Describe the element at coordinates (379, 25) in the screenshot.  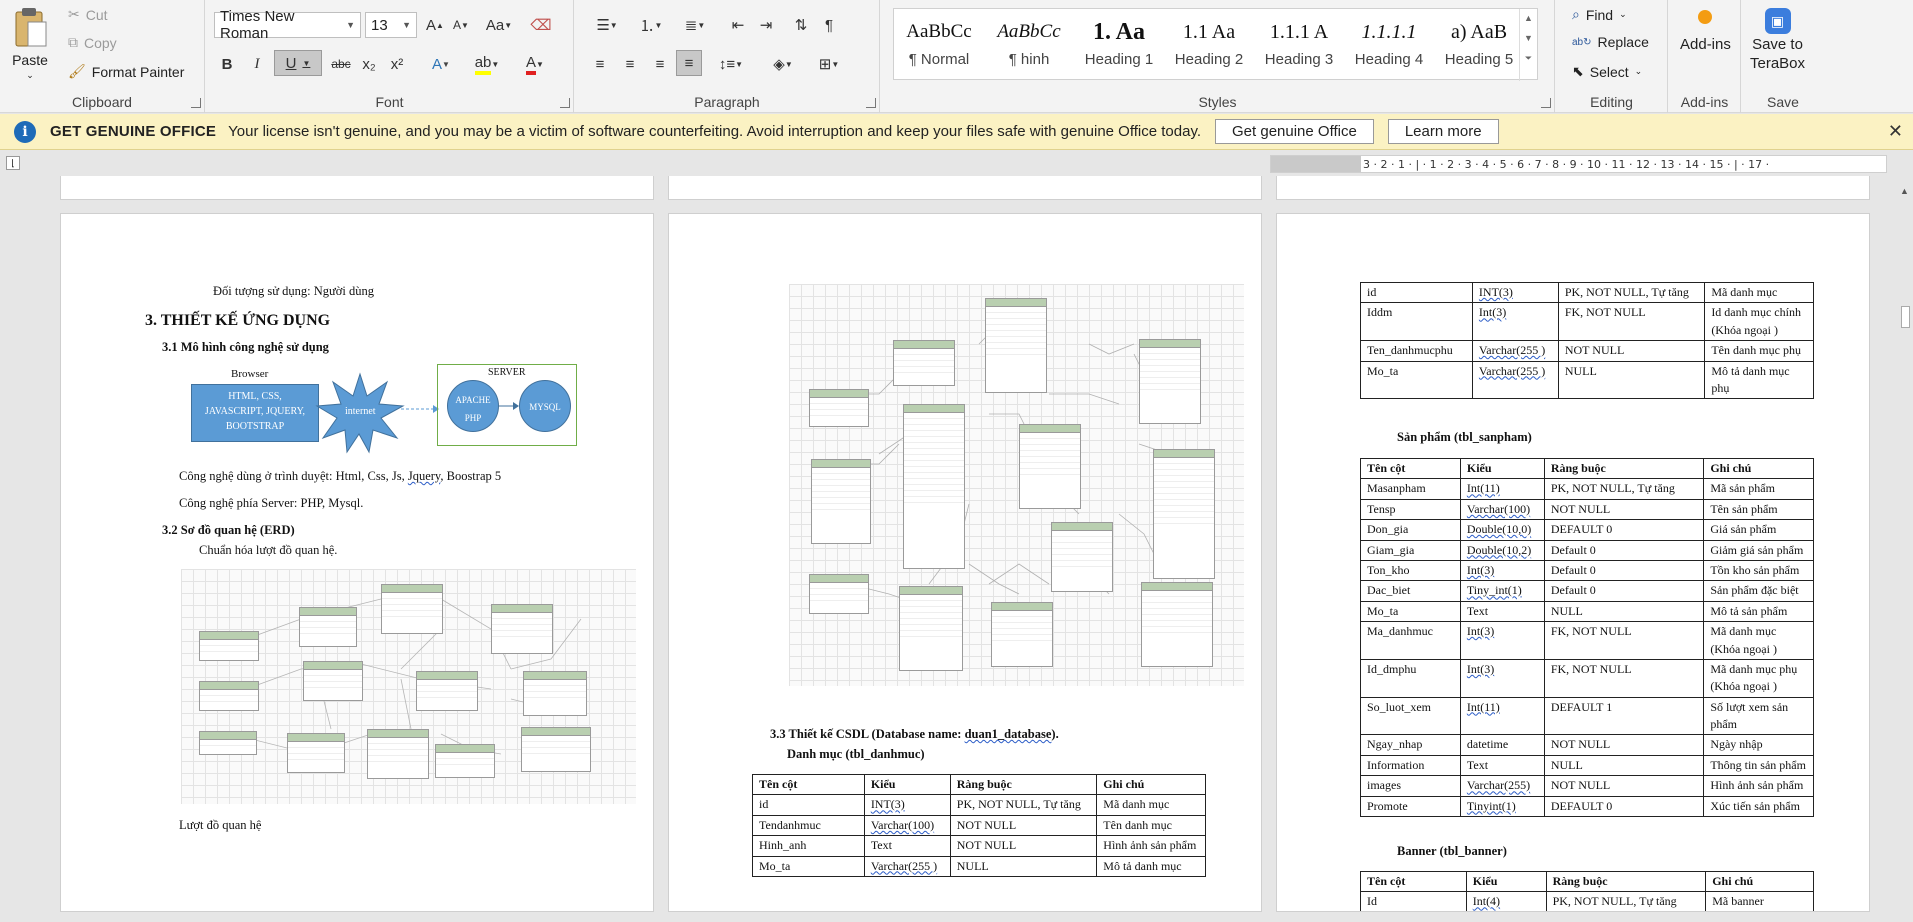
I see `font-size-value: 13` at that location.